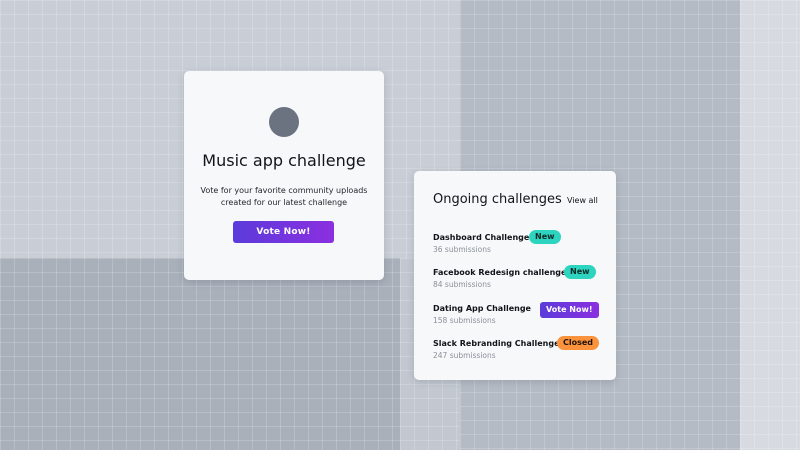 The width and height of the screenshot is (800, 450). What do you see at coordinates (496, 343) in the screenshot?
I see `challenge-name: Slack Rebranding Challenge` at bounding box center [496, 343].